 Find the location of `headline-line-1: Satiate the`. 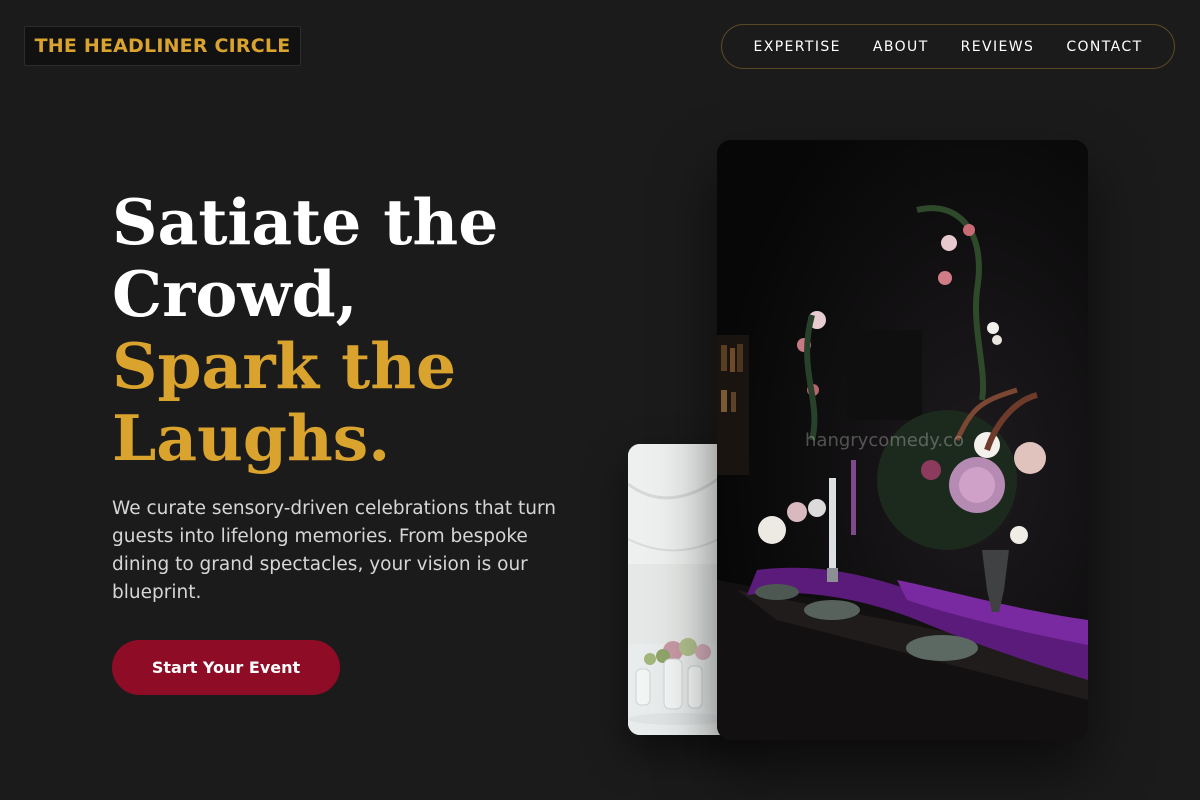

headline-line-1: Satiate the is located at coordinates (305, 222).